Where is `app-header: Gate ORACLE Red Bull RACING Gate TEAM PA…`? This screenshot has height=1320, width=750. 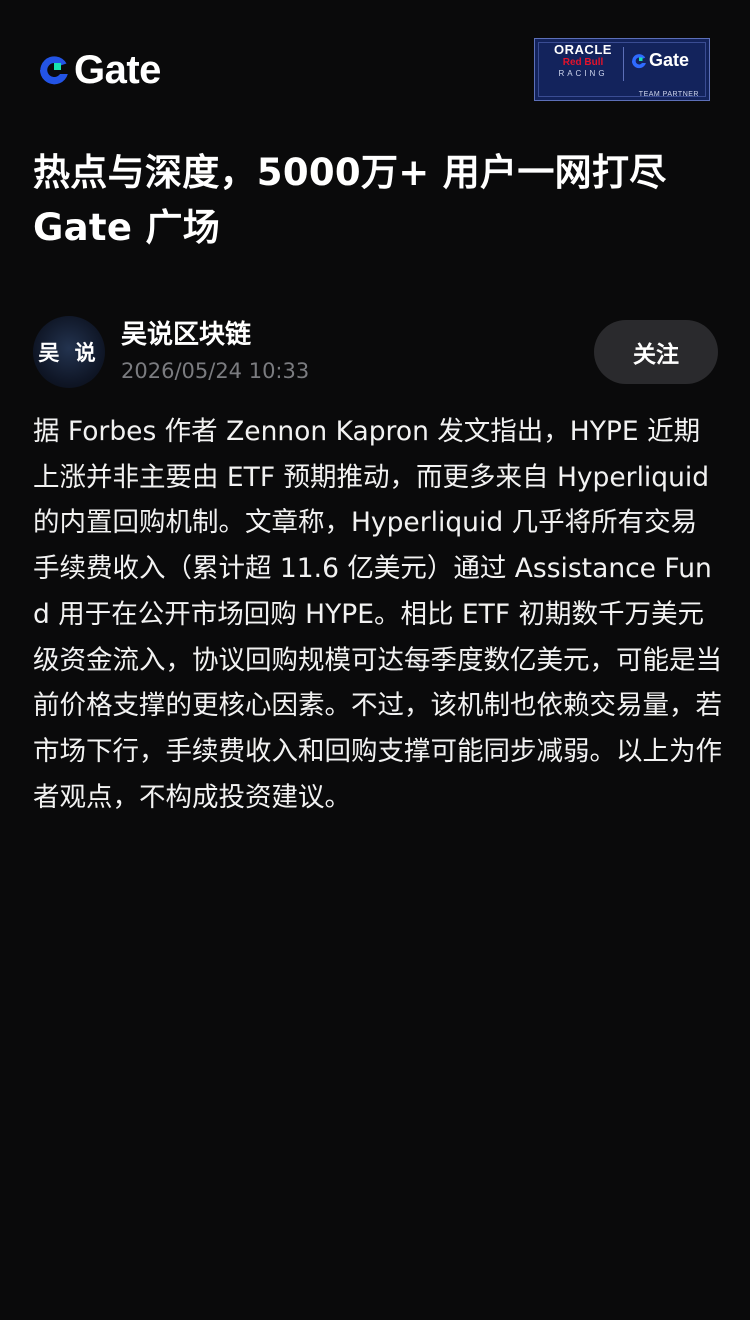 app-header: Gate ORACLE Red Bull RACING Gate TEAM PA… is located at coordinates (375, 65).